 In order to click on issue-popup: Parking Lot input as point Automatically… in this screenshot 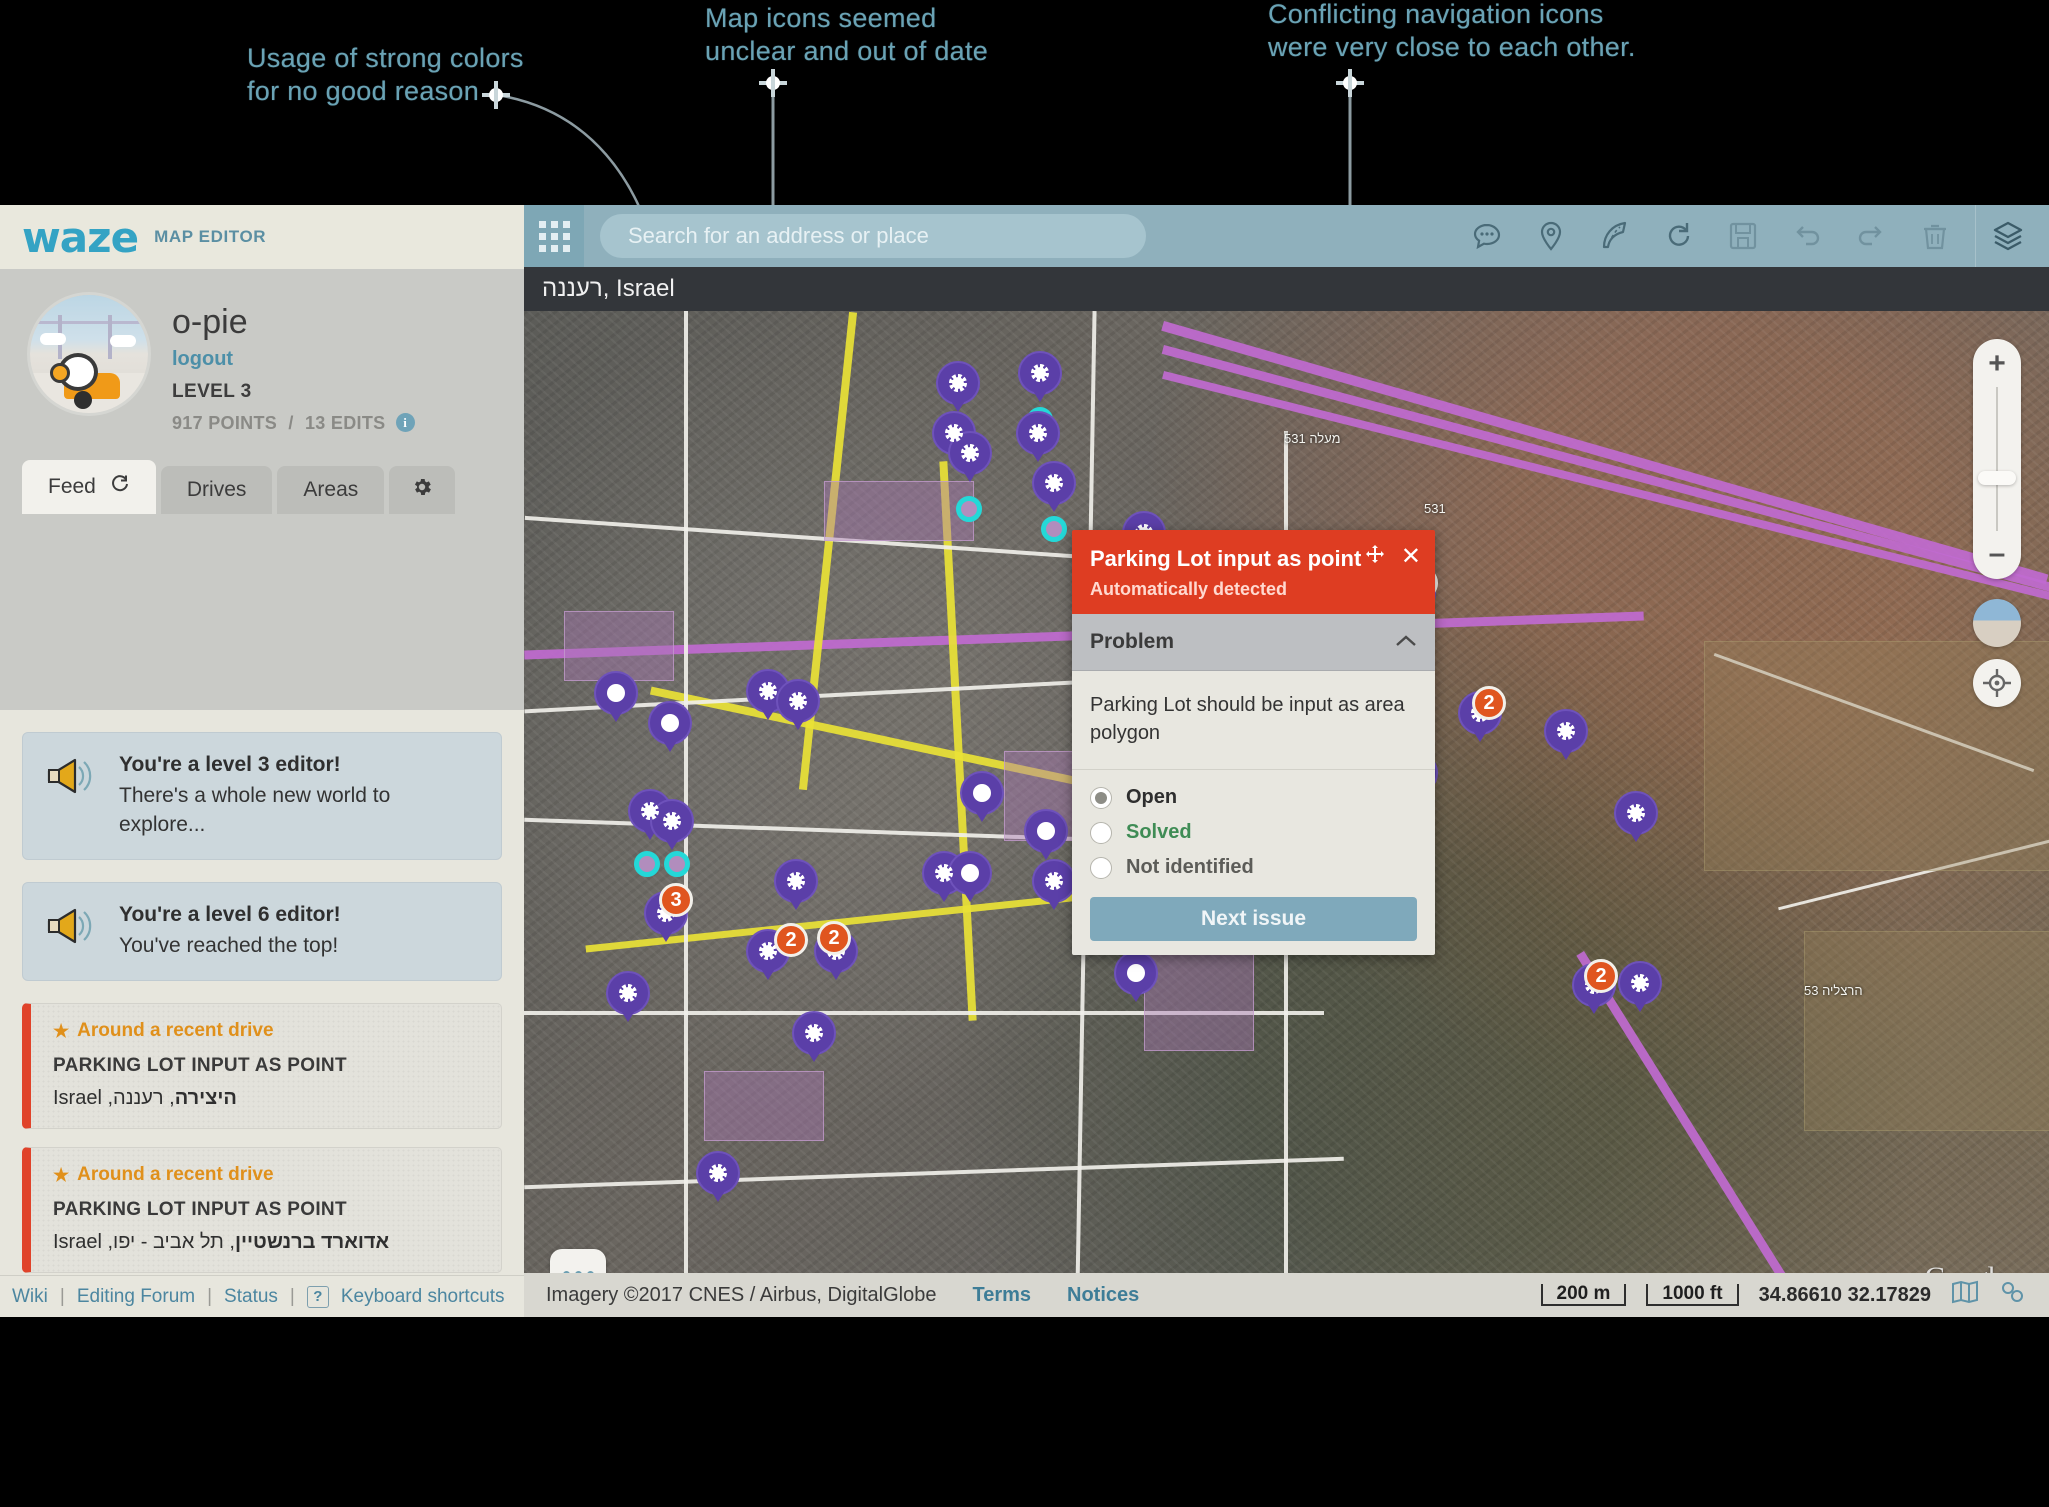, I will do `click(1253, 742)`.